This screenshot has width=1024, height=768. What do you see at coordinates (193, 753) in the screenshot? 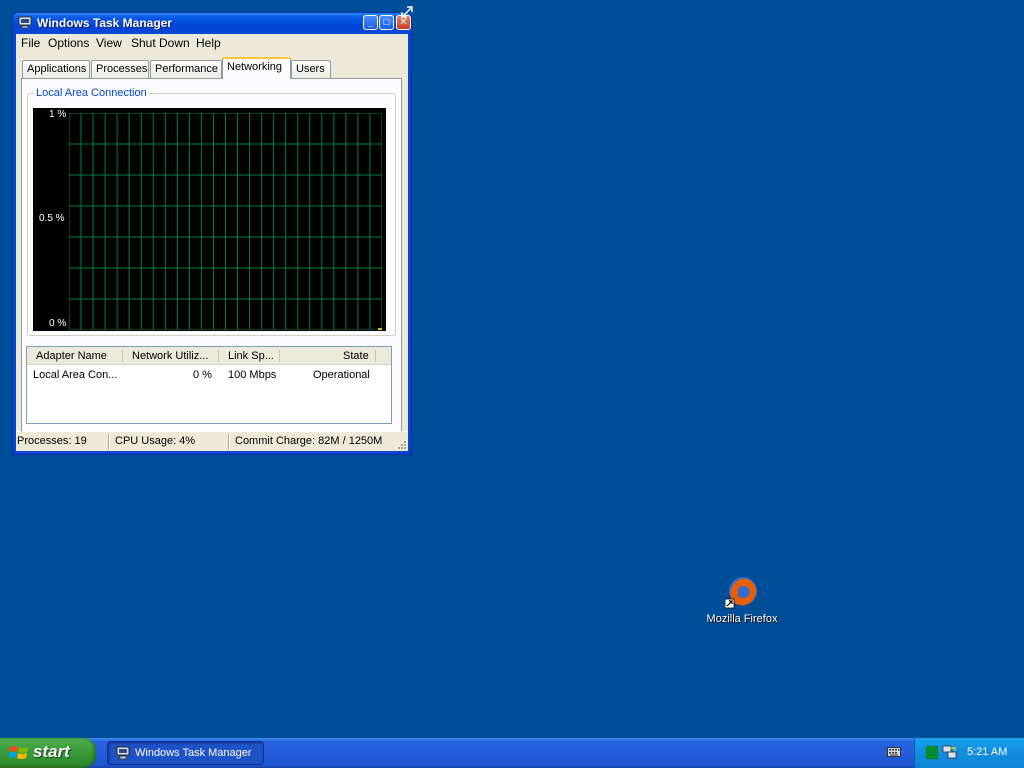
I see `taskbar-button-label: Windows Task Manager` at bounding box center [193, 753].